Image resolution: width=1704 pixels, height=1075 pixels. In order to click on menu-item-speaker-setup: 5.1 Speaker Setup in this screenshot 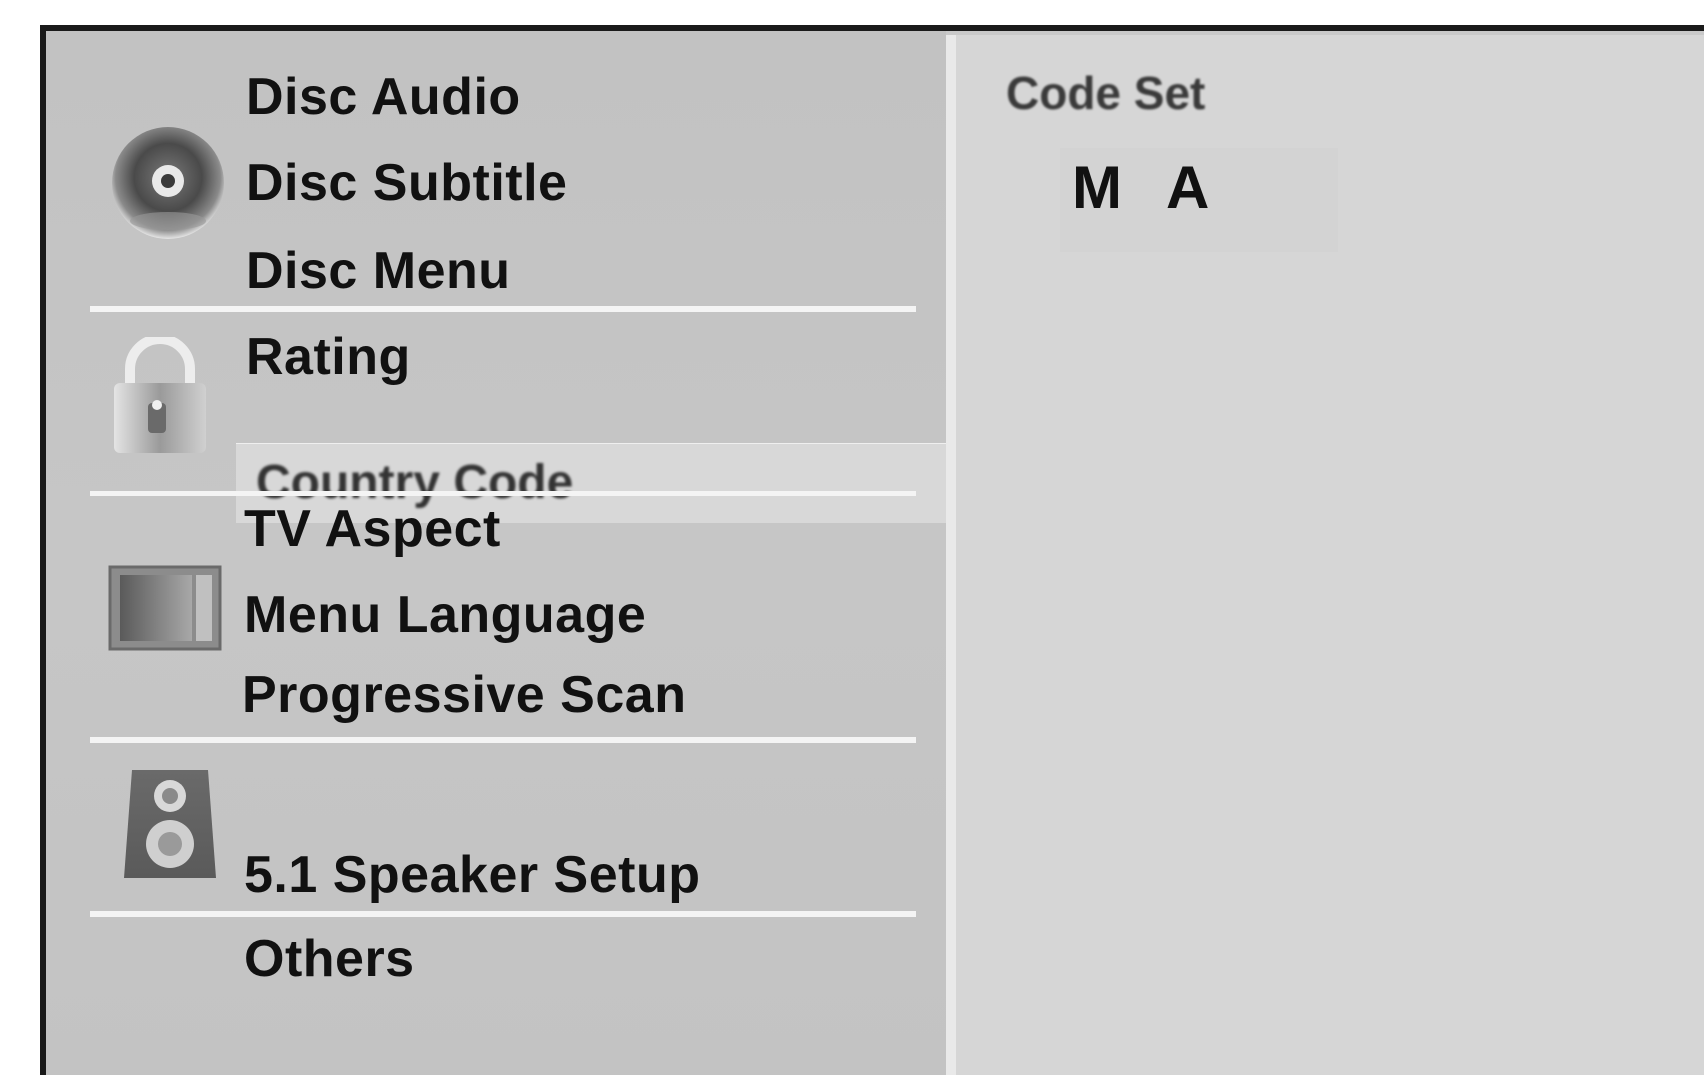, I will do `click(472, 875)`.